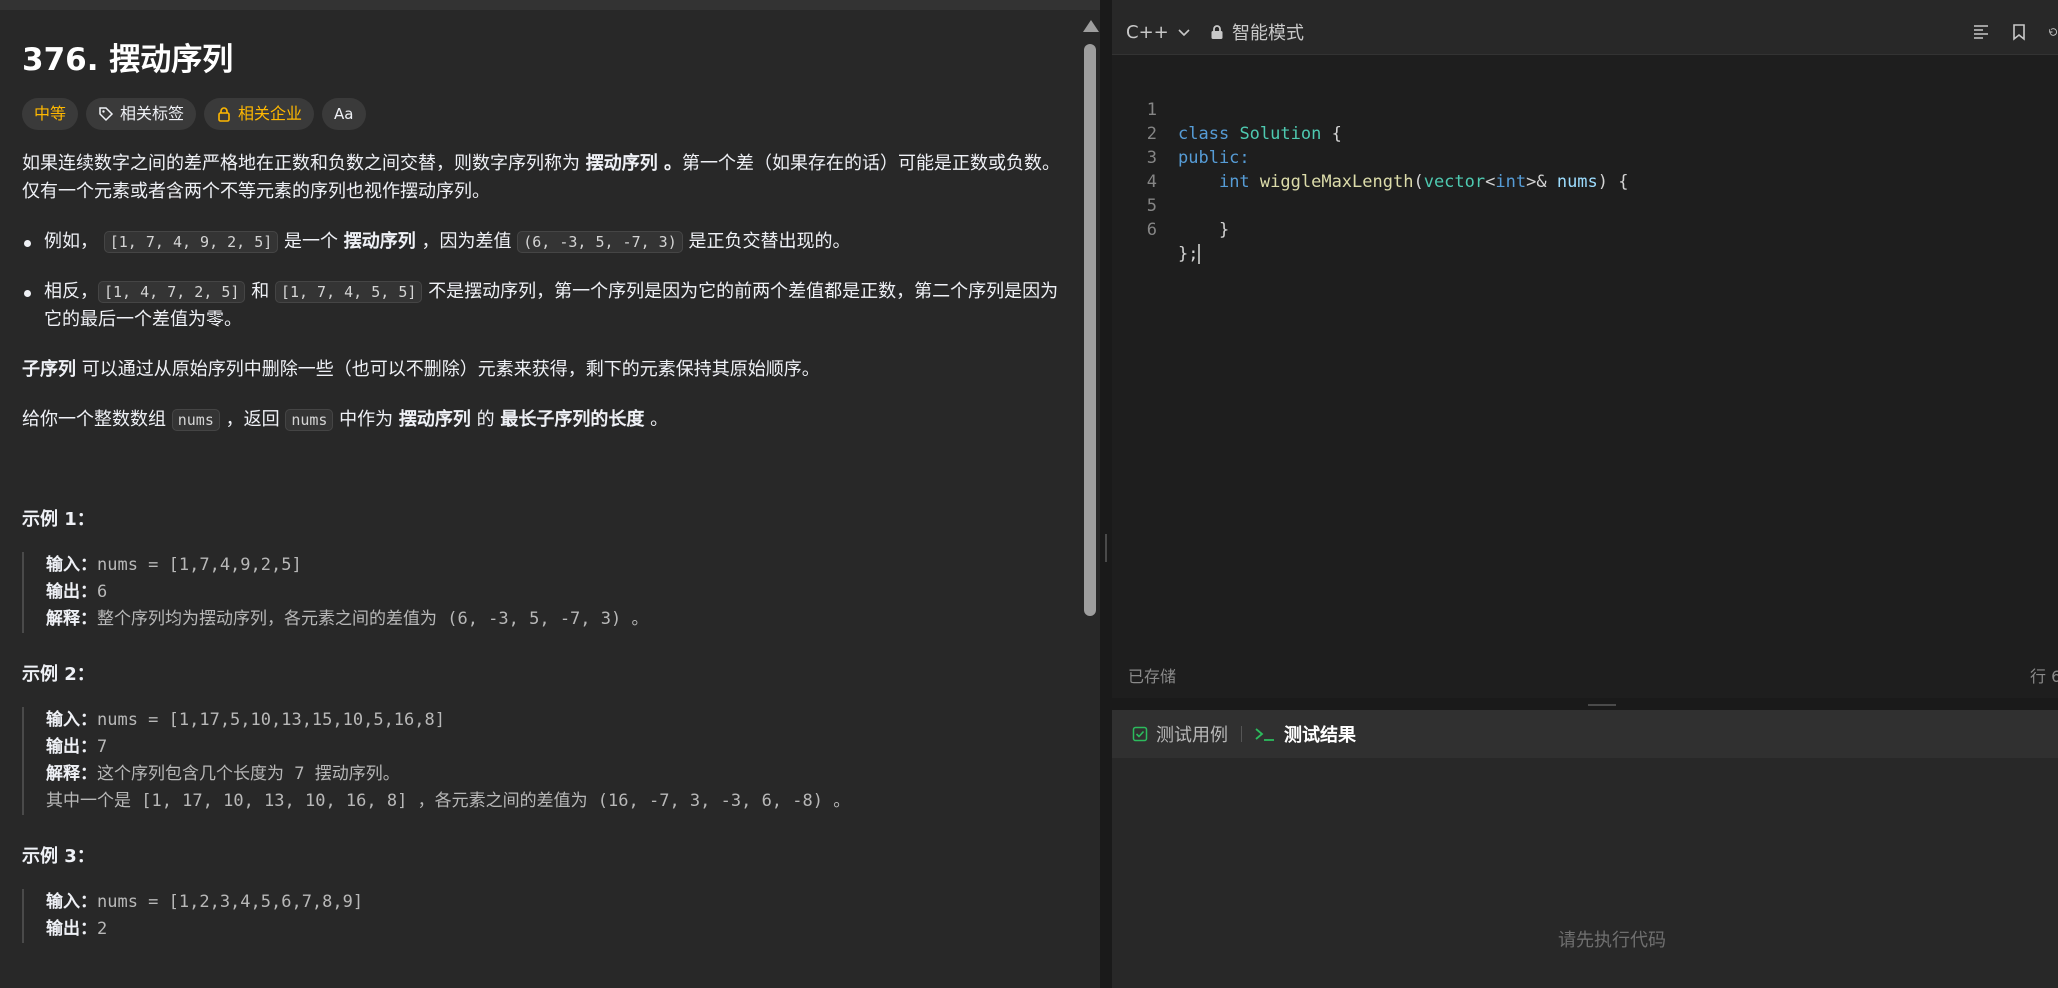 The width and height of the screenshot is (2058, 988). Describe the element at coordinates (102, 592) in the screenshot. I see `example-output: 6` at that location.